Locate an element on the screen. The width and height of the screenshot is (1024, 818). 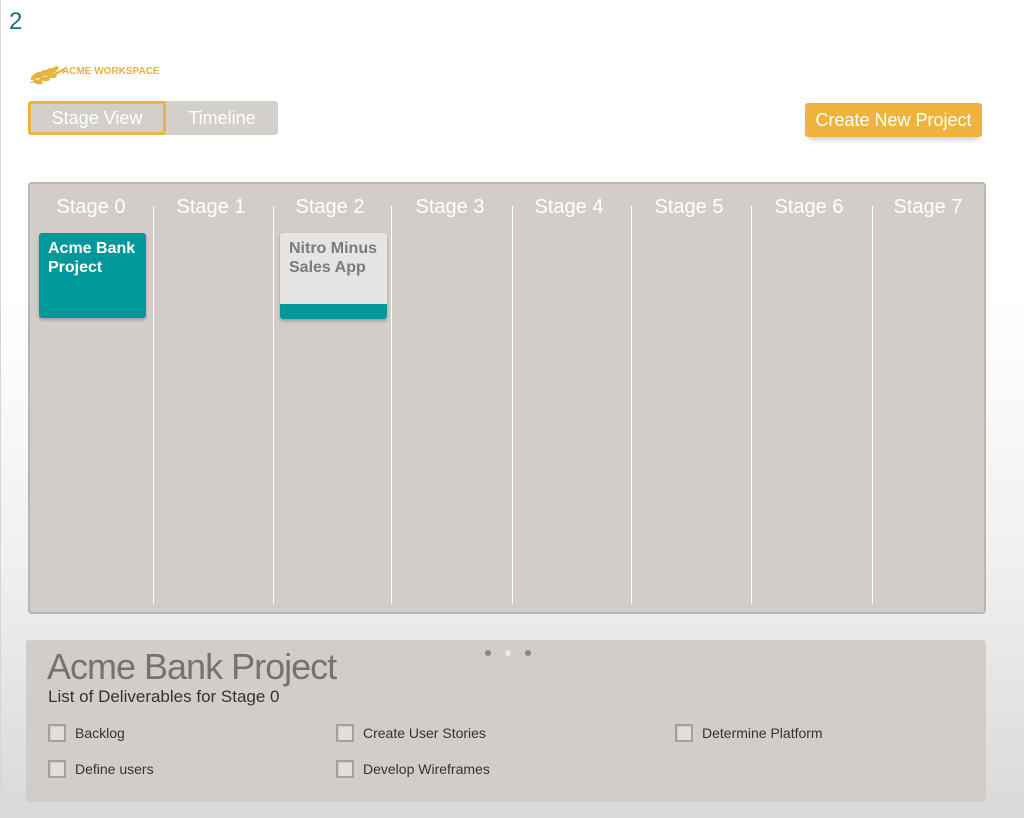
deliverable-label: Define users is located at coordinates (114, 769).